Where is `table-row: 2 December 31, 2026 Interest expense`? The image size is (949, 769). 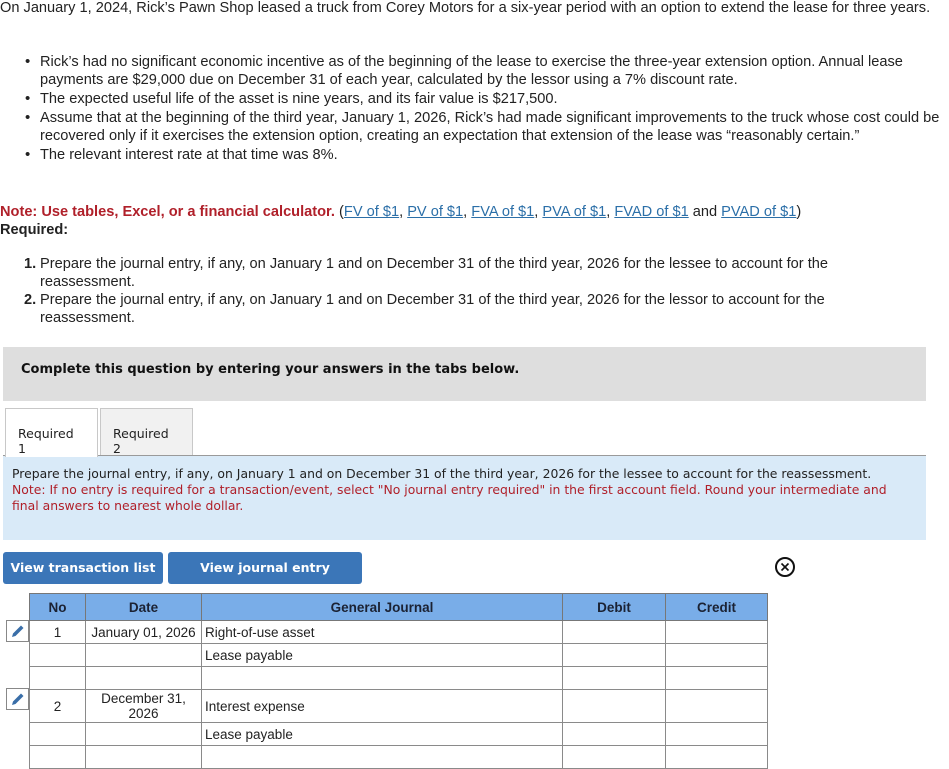 table-row: 2 December 31, 2026 Interest expense is located at coordinates (398, 706).